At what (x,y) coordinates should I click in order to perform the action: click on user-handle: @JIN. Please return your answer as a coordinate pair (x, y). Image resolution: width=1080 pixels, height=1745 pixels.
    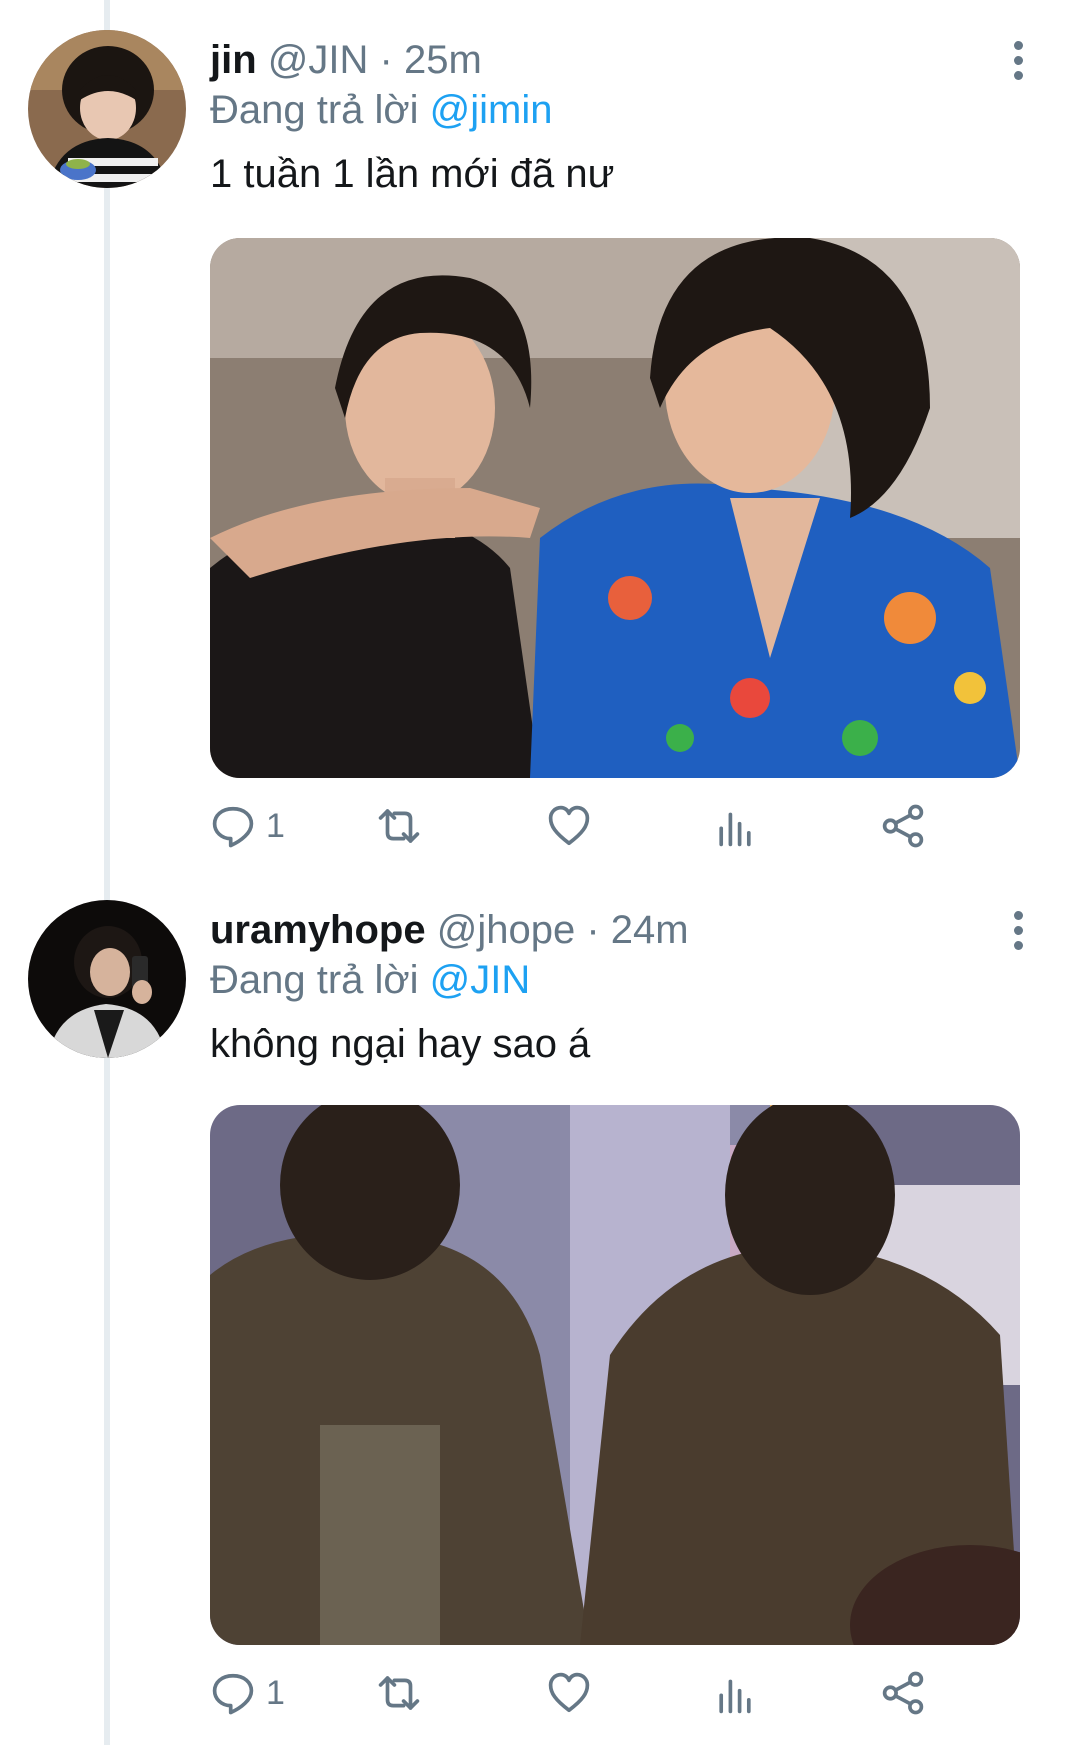
    Looking at the image, I should click on (318, 60).